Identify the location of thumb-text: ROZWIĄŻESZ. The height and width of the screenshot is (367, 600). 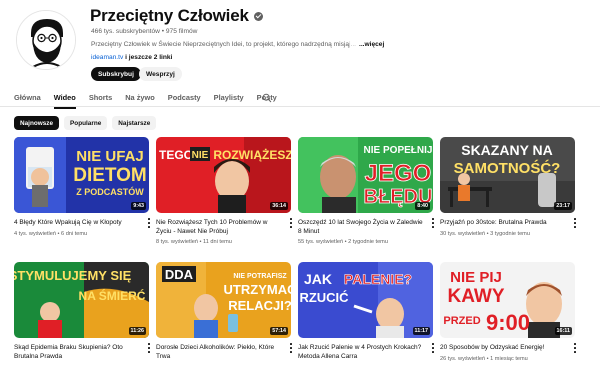
(252, 154).